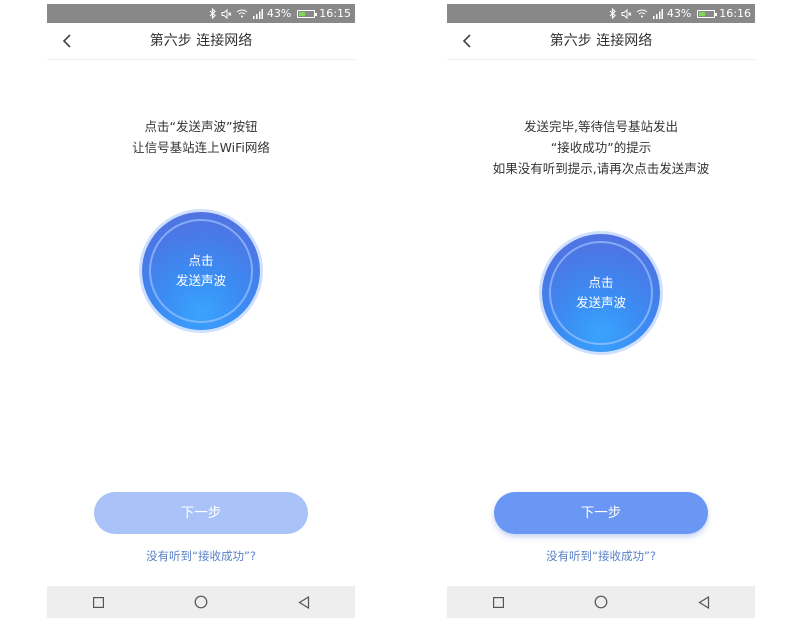 The width and height of the screenshot is (800, 620). I want to click on instruction-line: 发送完毕,等待信号基站发出, so click(601, 126).